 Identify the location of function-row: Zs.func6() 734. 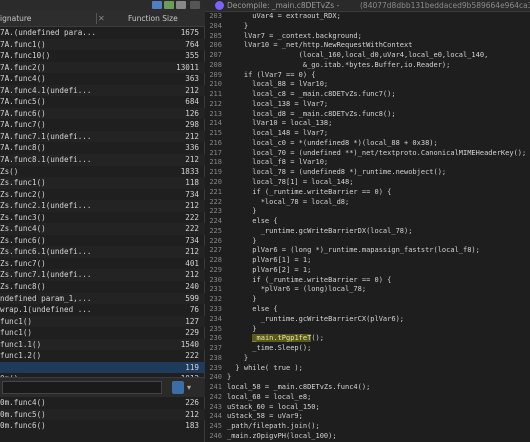
(102, 241).